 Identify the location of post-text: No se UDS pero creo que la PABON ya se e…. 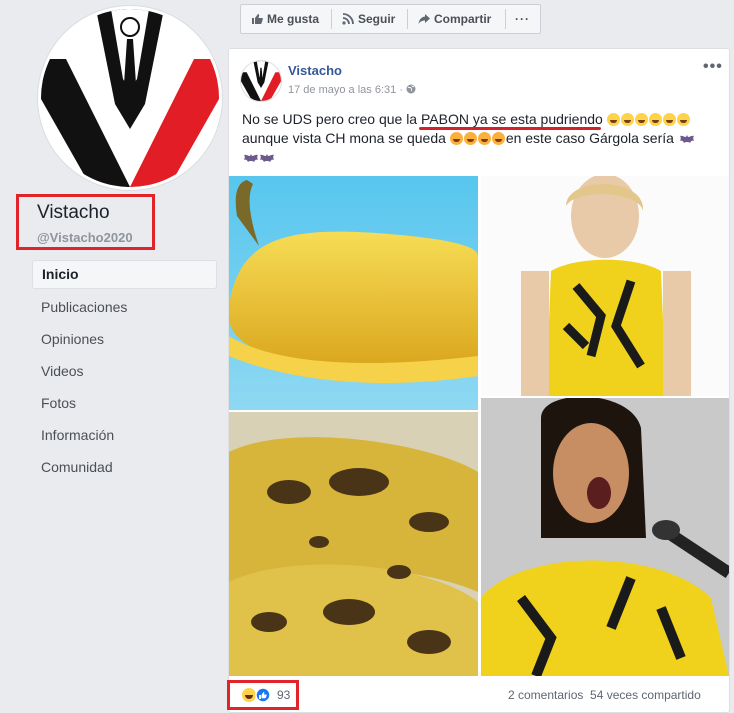
(480, 138).